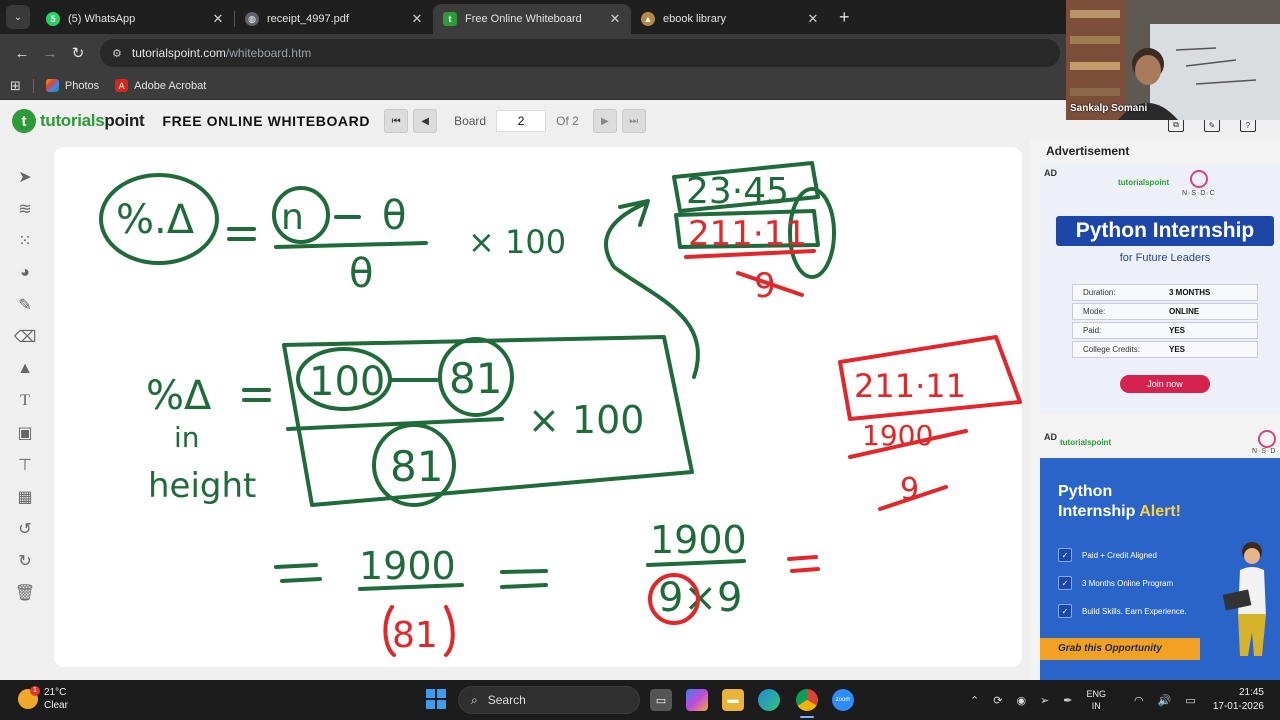 The image size is (1280, 720). What do you see at coordinates (843, 700) in the screenshot?
I see `zoom-icon: zoom` at bounding box center [843, 700].